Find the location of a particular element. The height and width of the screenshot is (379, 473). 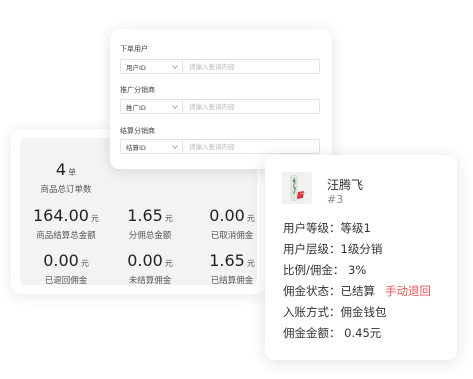

stat-unsettled-commission: 0.00 元 未结算佣金 is located at coordinates (150, 269).